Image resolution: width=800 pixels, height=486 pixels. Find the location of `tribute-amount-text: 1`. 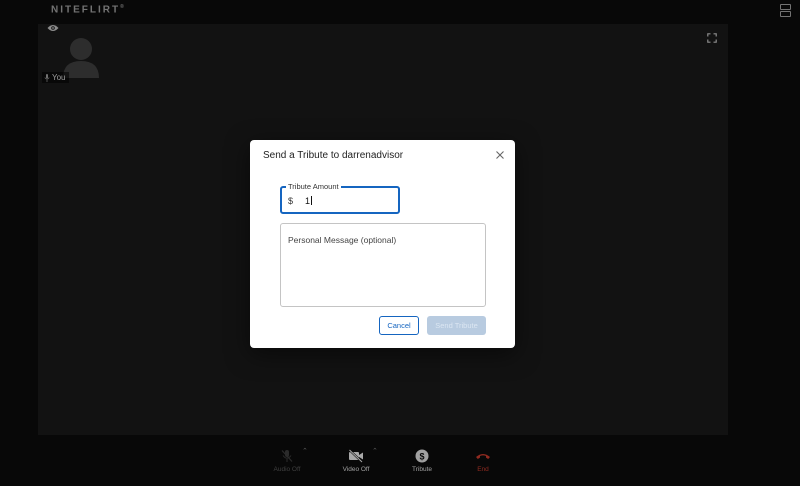

tribute-amount-text: 1 is located at coordinates (308, 201).